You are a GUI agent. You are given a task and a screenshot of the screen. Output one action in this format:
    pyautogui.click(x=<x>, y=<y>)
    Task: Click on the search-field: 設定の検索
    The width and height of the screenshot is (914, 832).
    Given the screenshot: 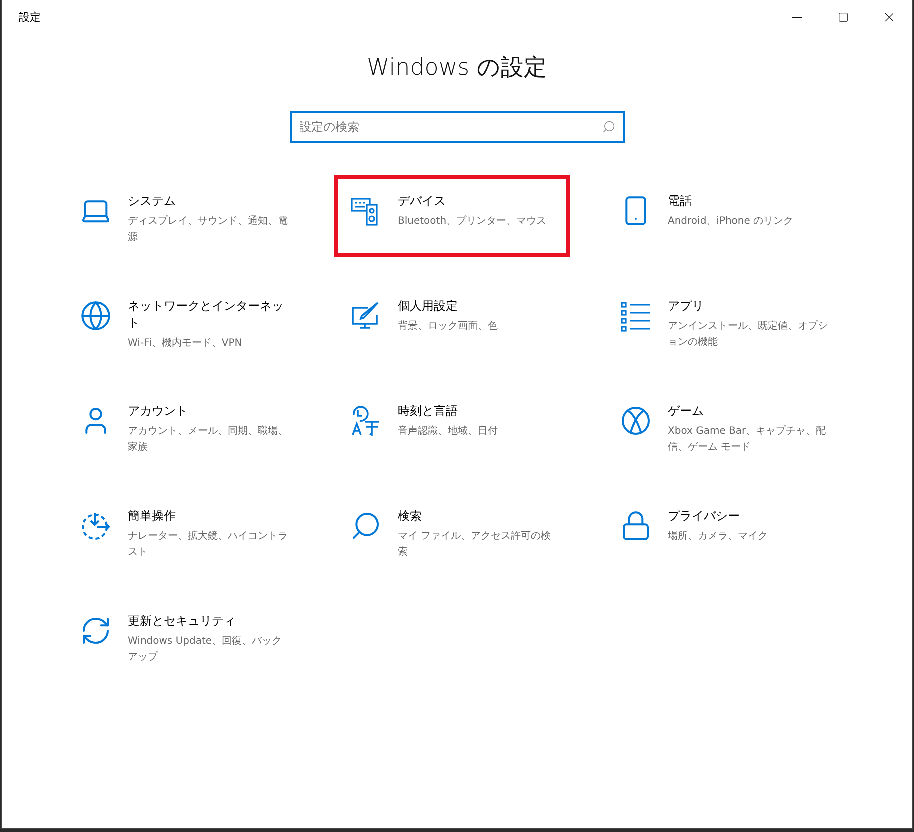 What is the action you would take?
    pyautogui.click(x=457, y=127)
    